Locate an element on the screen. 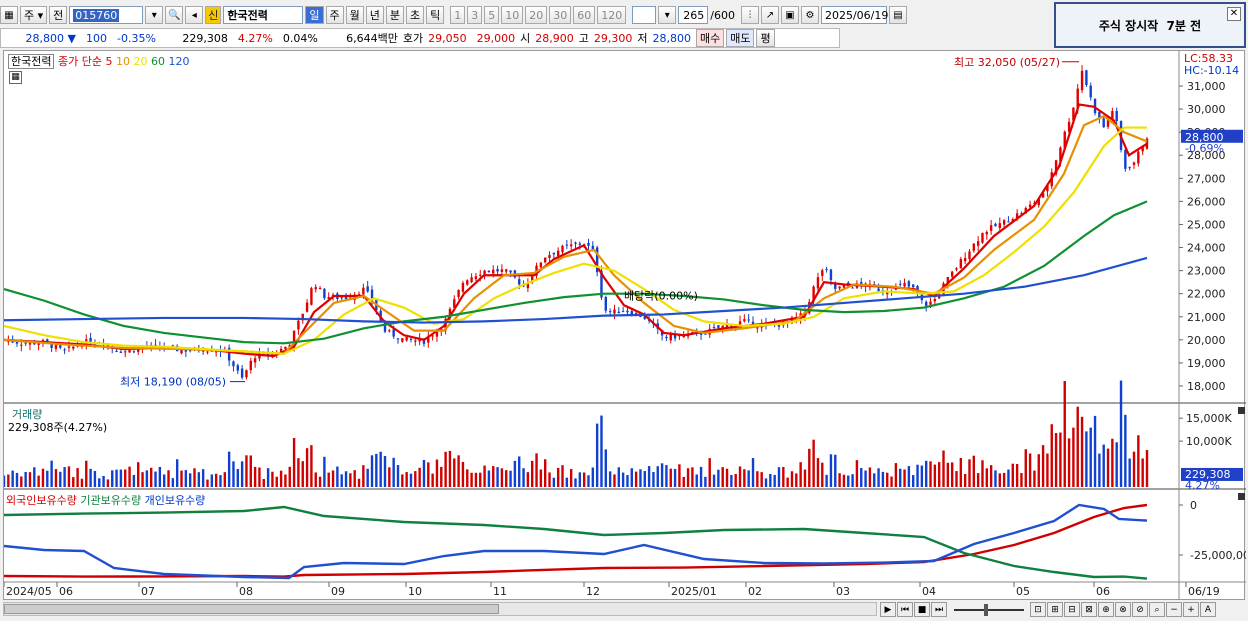 The image size is (1248, 621). calendar-icon: ▤ is located at coordinates (897, 15).